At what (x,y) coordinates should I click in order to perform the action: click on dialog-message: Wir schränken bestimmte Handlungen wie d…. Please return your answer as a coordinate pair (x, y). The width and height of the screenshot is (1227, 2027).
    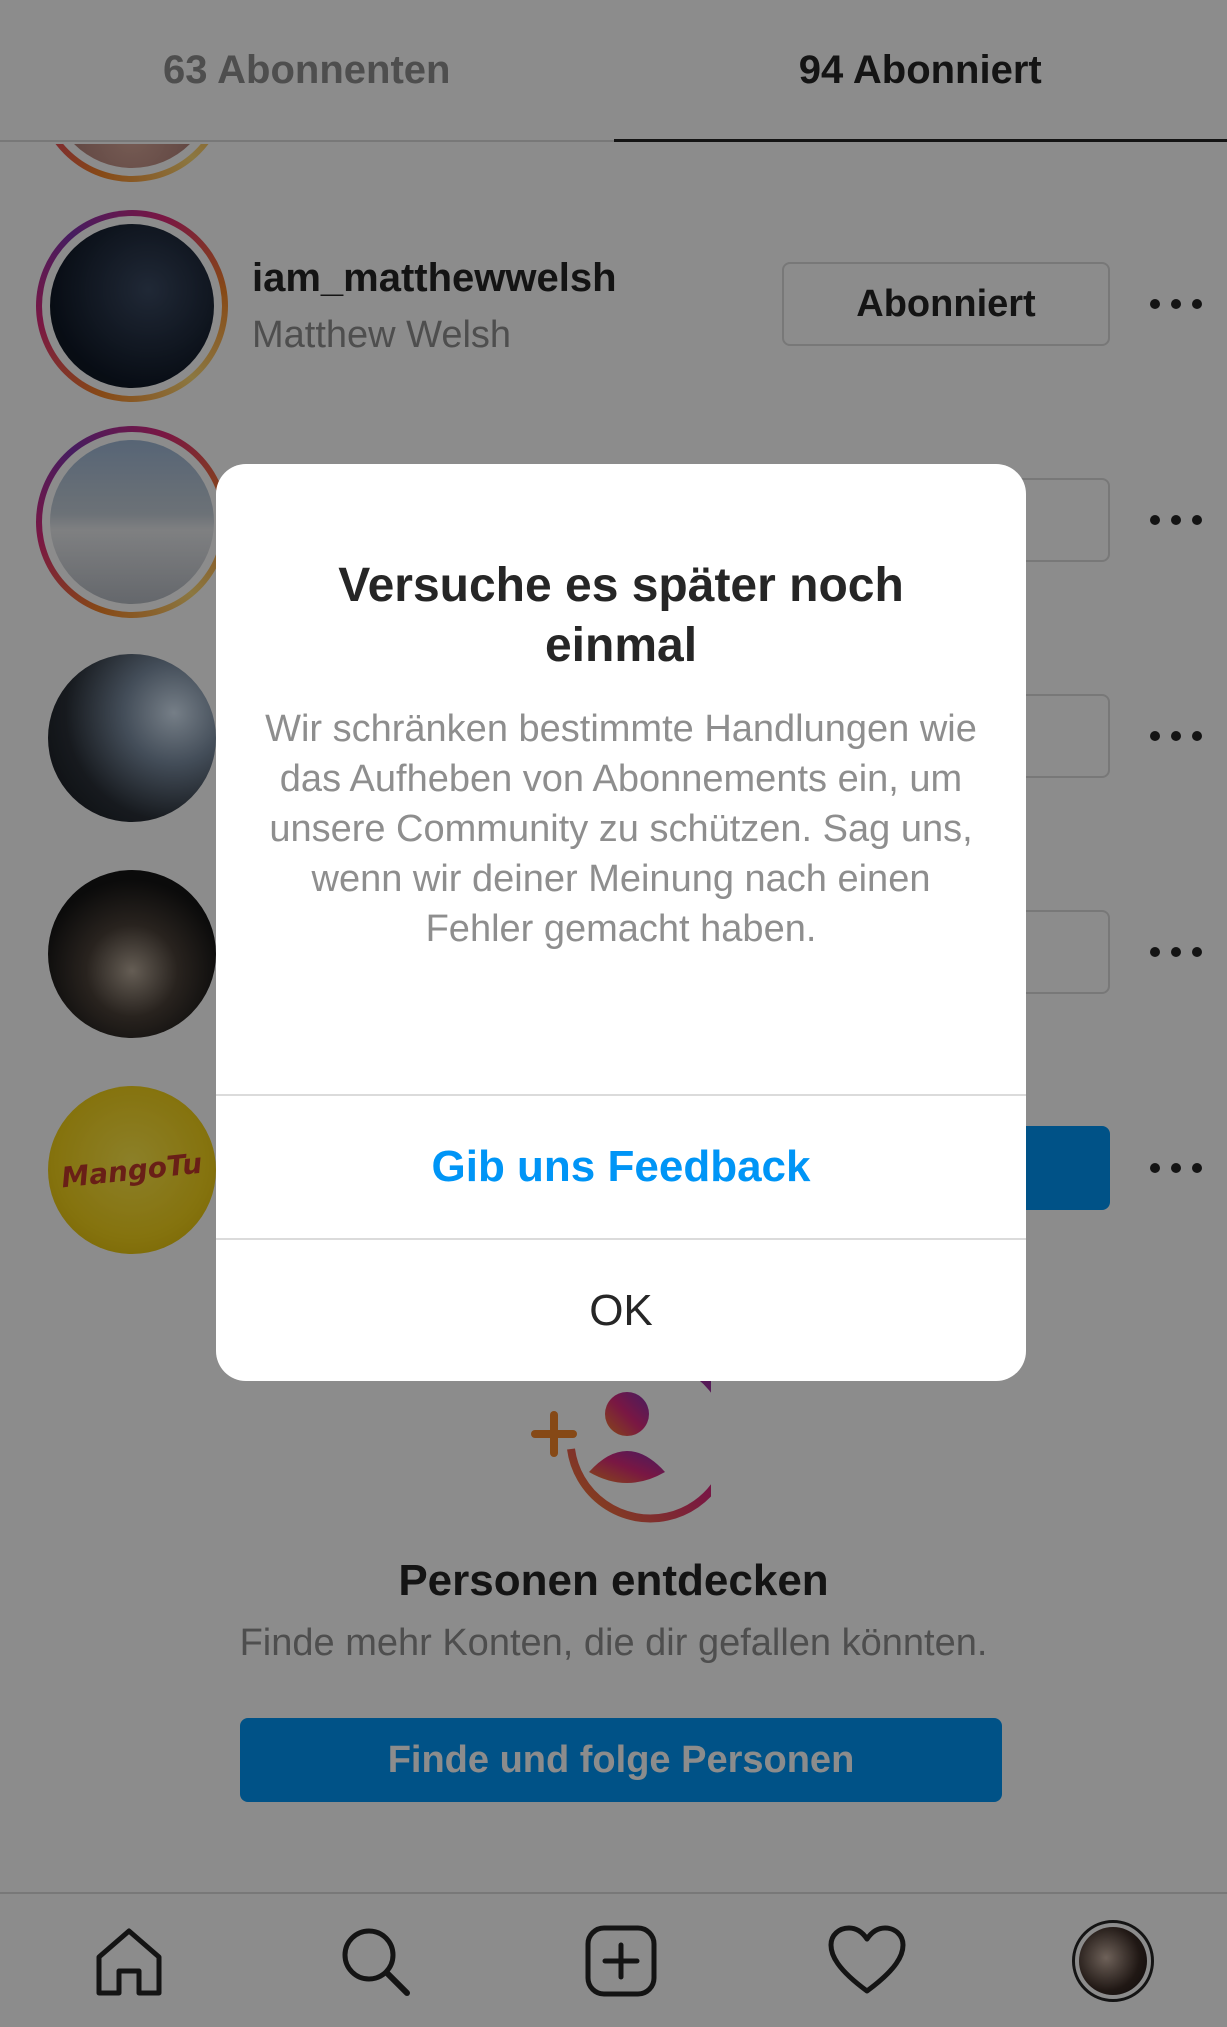
    Looking at the image, I should click on (621, 829).